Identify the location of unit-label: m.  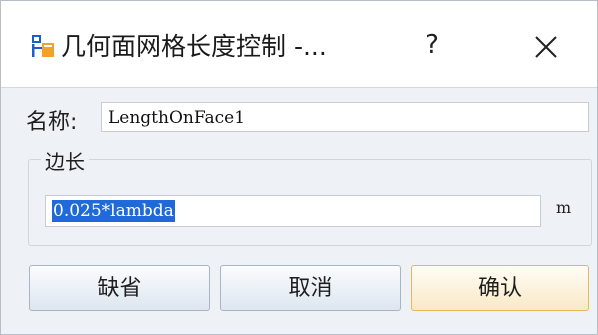
(564, 207).